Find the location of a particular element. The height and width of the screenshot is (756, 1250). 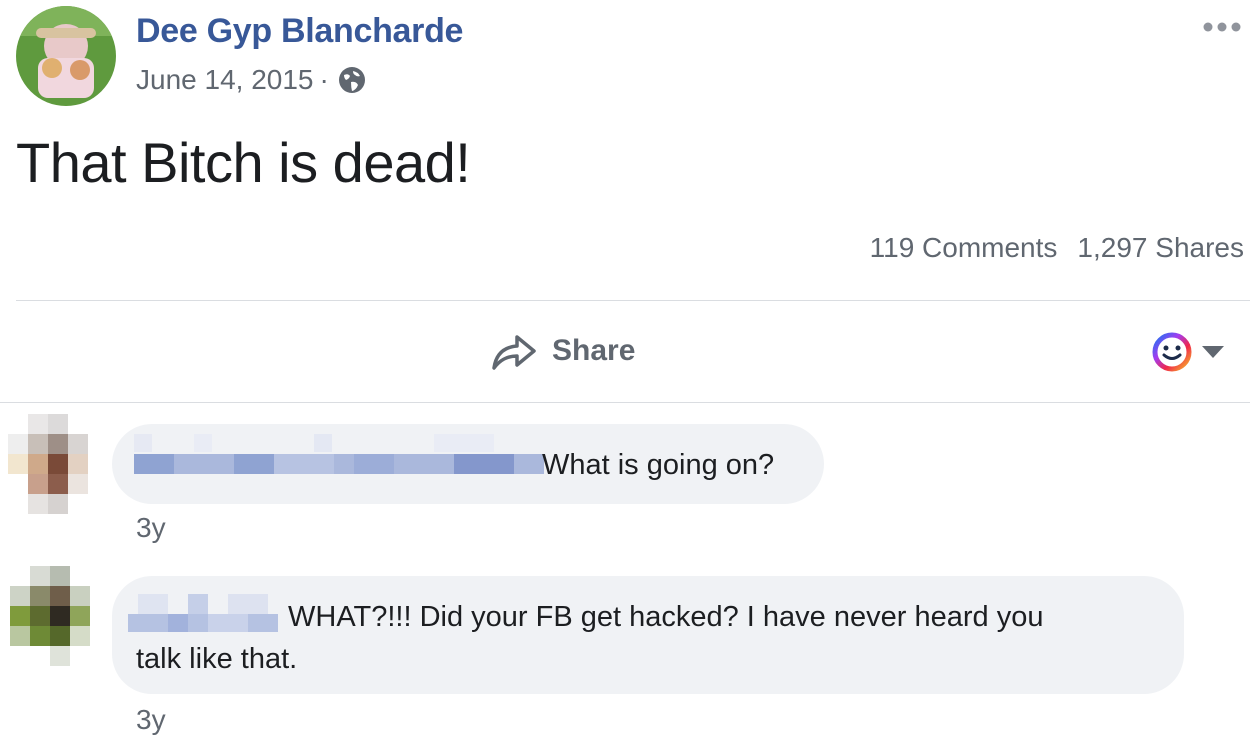

caret-down-icon is located at coordinates (1213, 352).